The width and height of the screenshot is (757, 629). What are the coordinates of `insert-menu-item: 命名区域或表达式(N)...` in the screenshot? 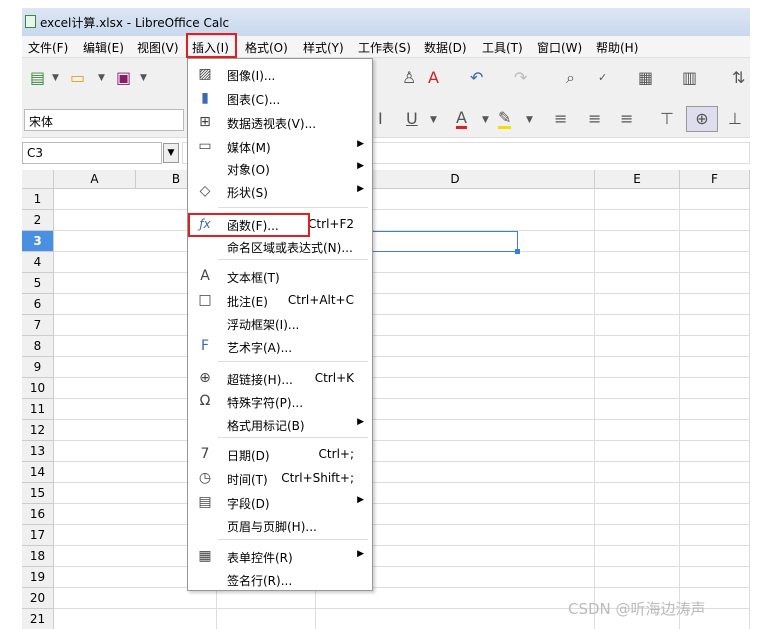 It's located at (280, 246).